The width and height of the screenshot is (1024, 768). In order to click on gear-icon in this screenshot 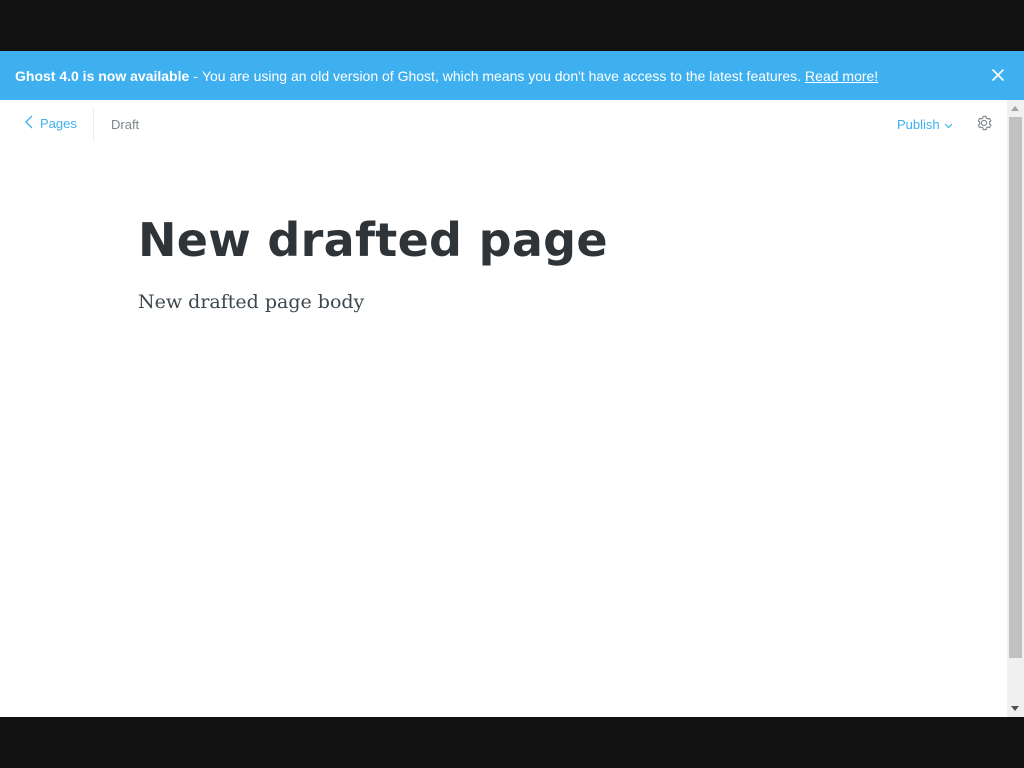, I will do `click(984, 123)`.